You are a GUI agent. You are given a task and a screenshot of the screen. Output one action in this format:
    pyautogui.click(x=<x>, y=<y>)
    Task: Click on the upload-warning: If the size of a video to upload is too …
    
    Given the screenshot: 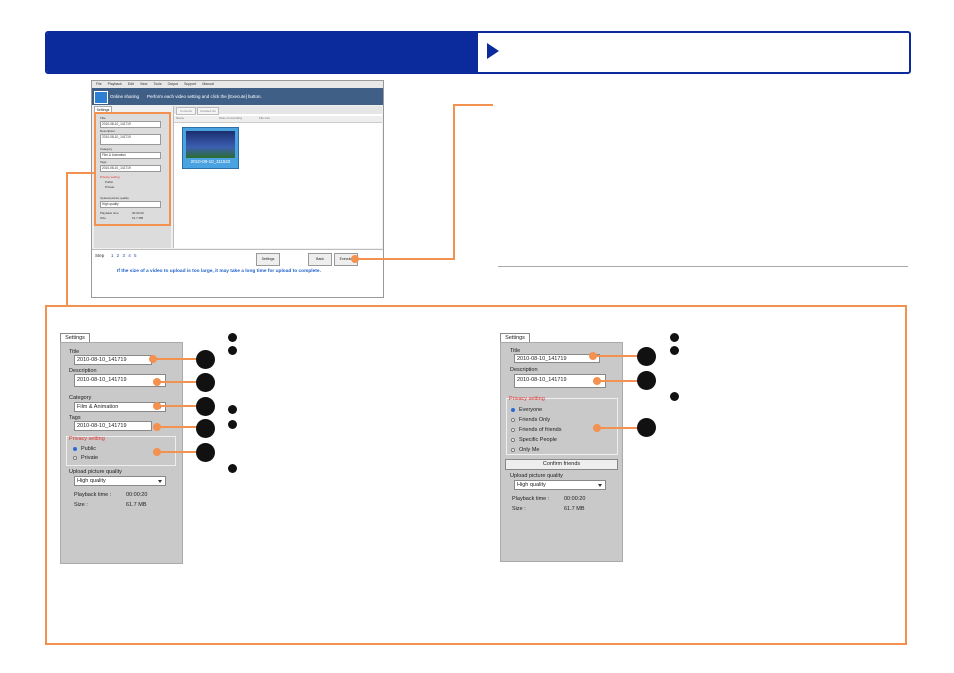 What is the action you would take?
    pyautogui.click(x=219, y=271)
    